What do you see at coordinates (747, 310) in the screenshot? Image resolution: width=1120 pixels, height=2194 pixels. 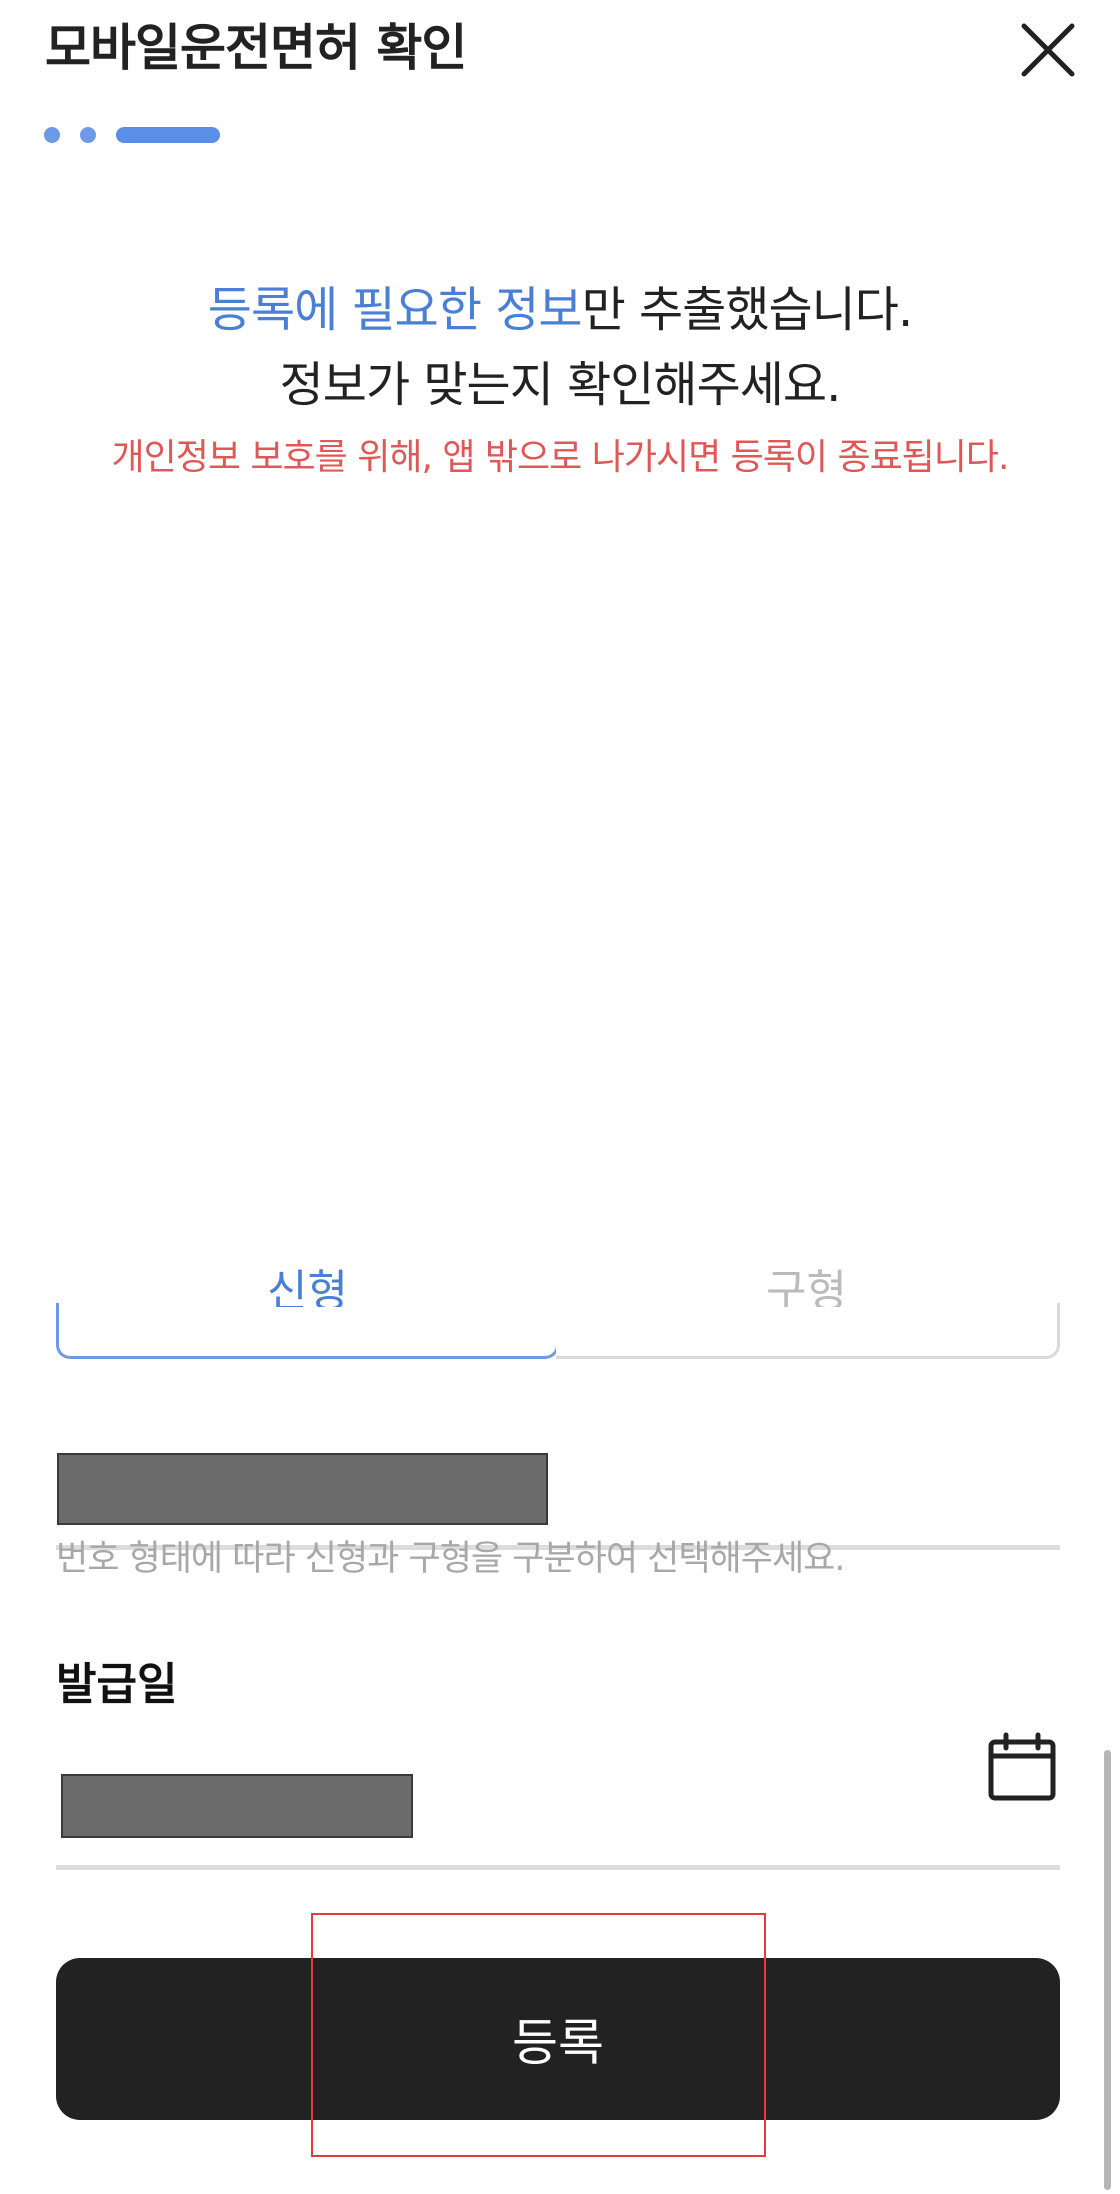 I see `info-message-rest: 만 추출했습니다.` at bounding box center [747, 310].